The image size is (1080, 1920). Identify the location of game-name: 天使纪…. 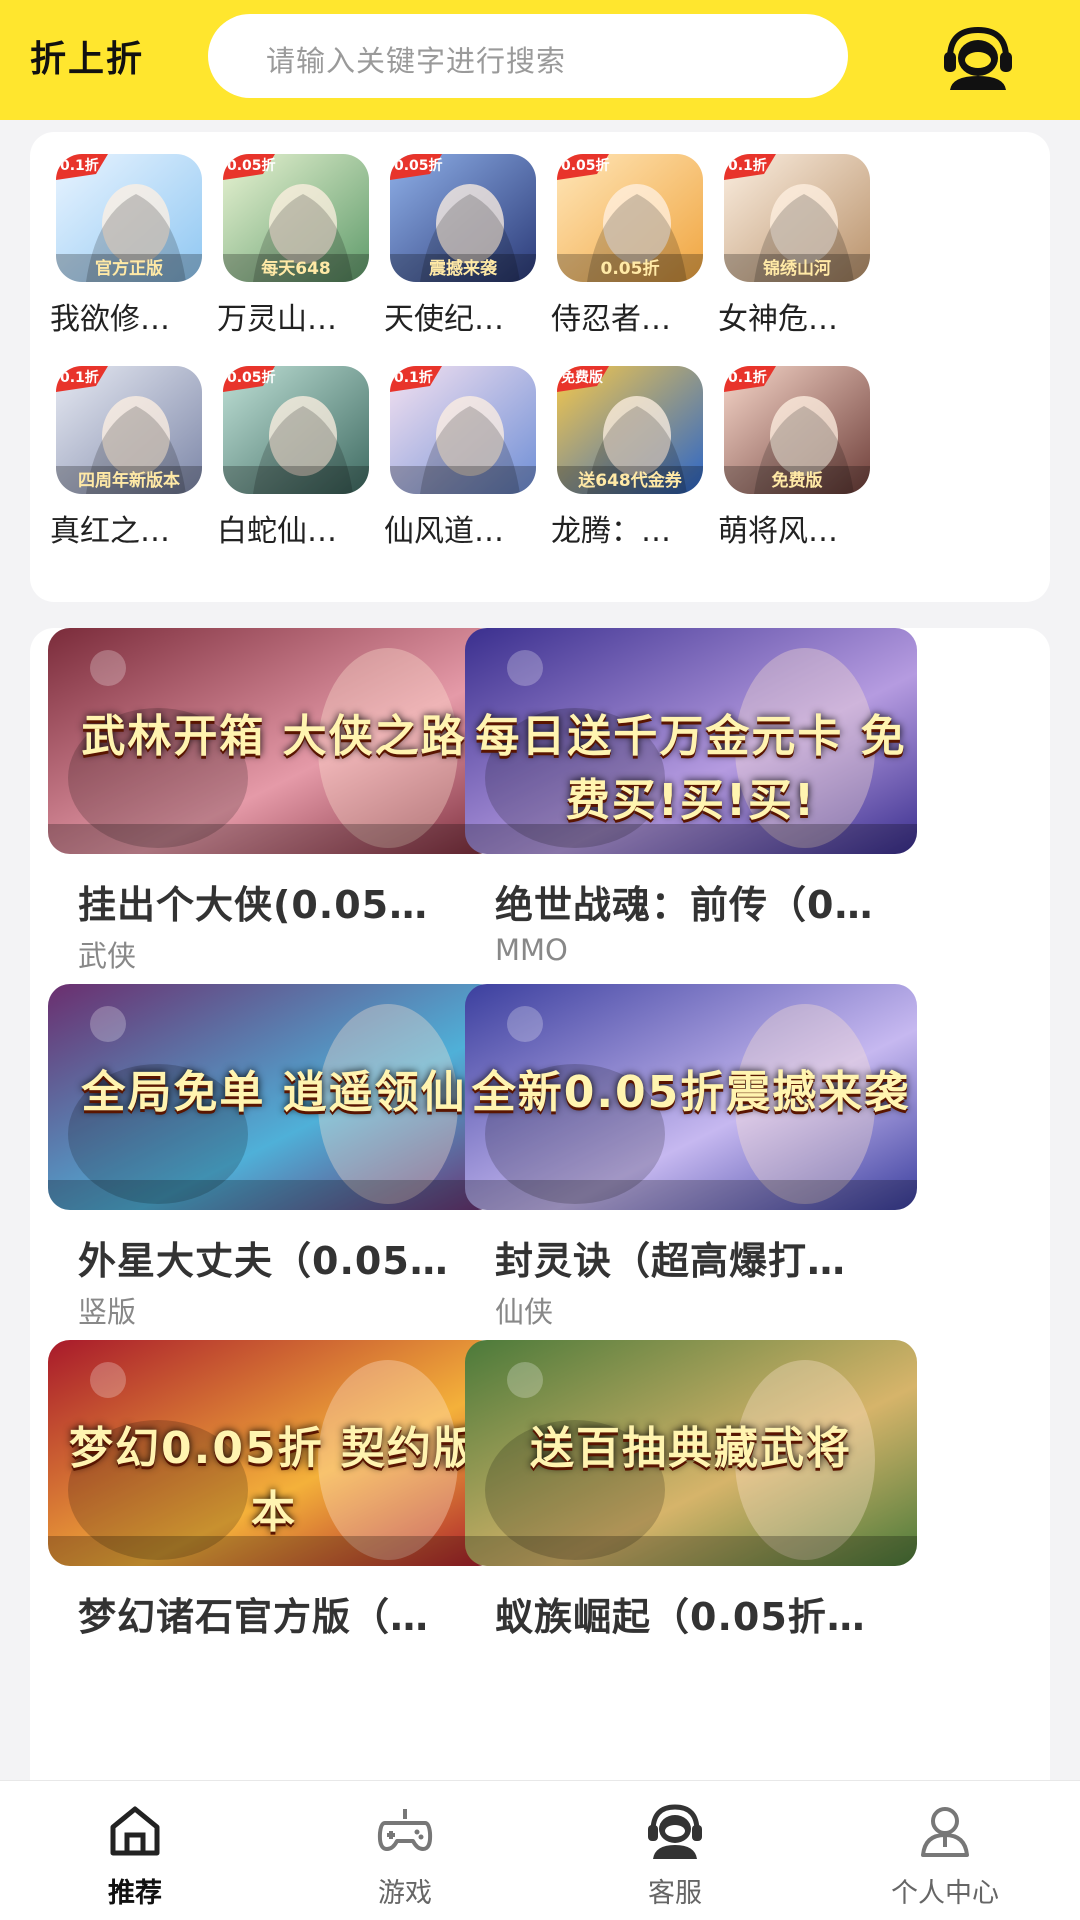
(444, 319).